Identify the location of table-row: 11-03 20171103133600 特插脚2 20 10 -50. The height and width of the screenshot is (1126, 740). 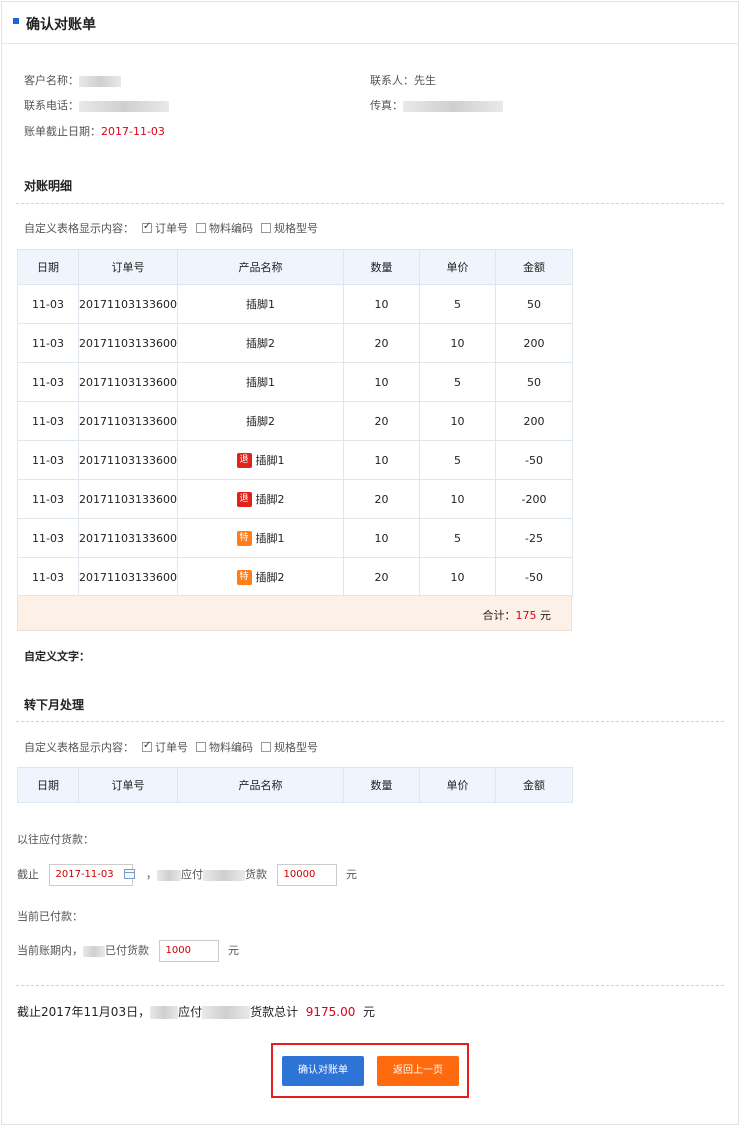
(295, 577).